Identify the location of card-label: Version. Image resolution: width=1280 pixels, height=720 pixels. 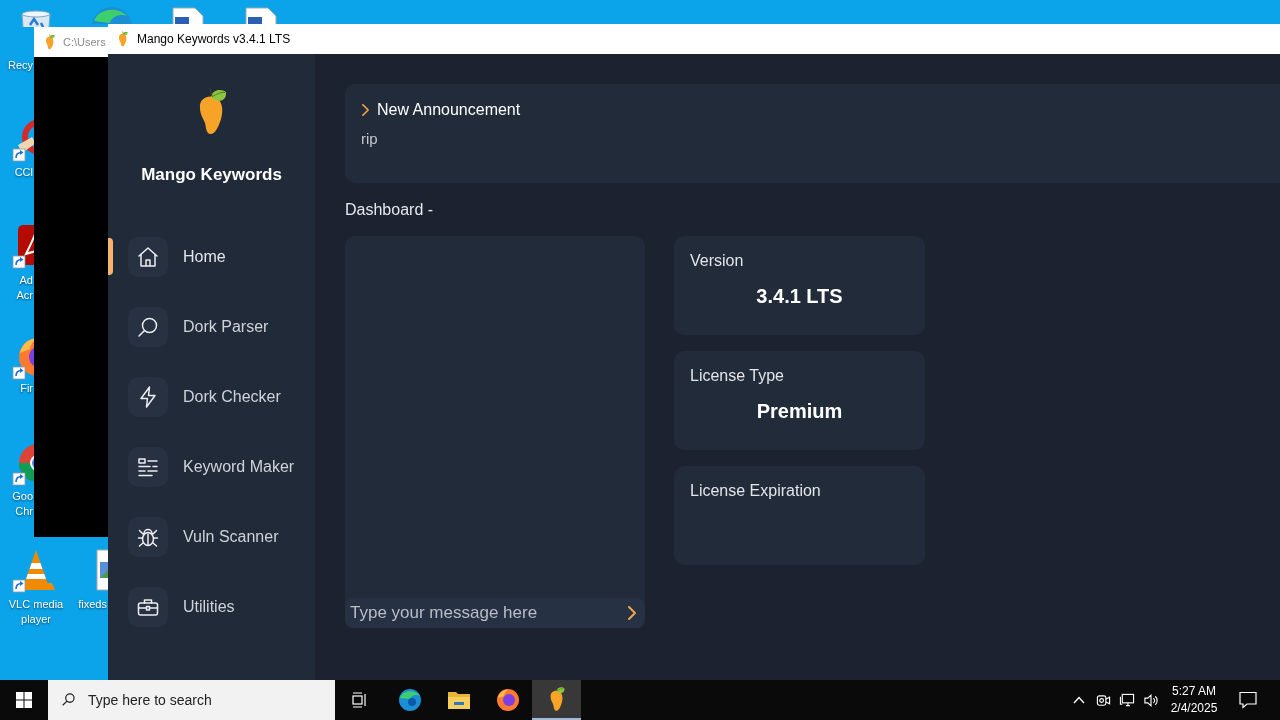
(717, 261).